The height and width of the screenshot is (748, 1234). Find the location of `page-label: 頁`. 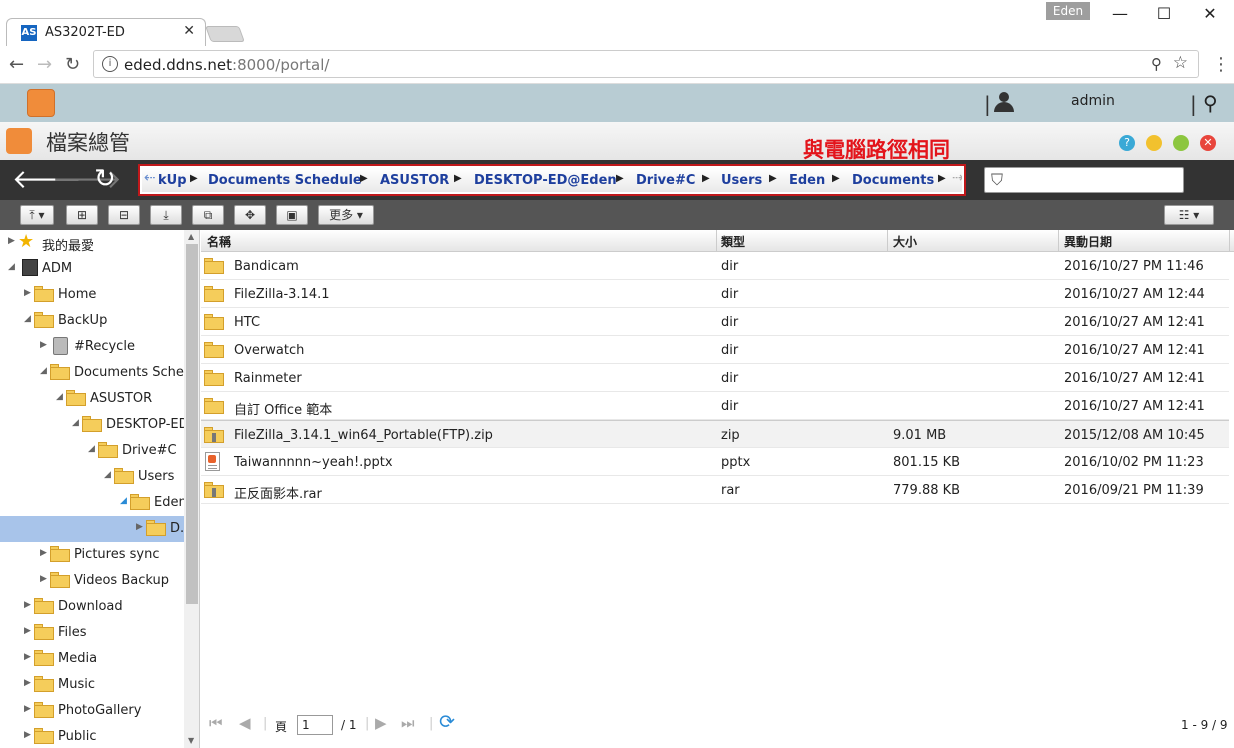

page-label: 頁 is located at coordinates (281, 727).